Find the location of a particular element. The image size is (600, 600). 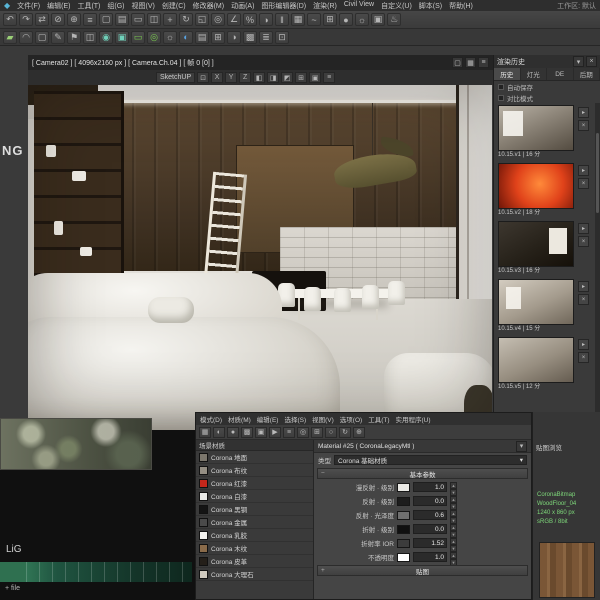

workspace-label: 工作区: 默认 is located at coordinates (576, 6).